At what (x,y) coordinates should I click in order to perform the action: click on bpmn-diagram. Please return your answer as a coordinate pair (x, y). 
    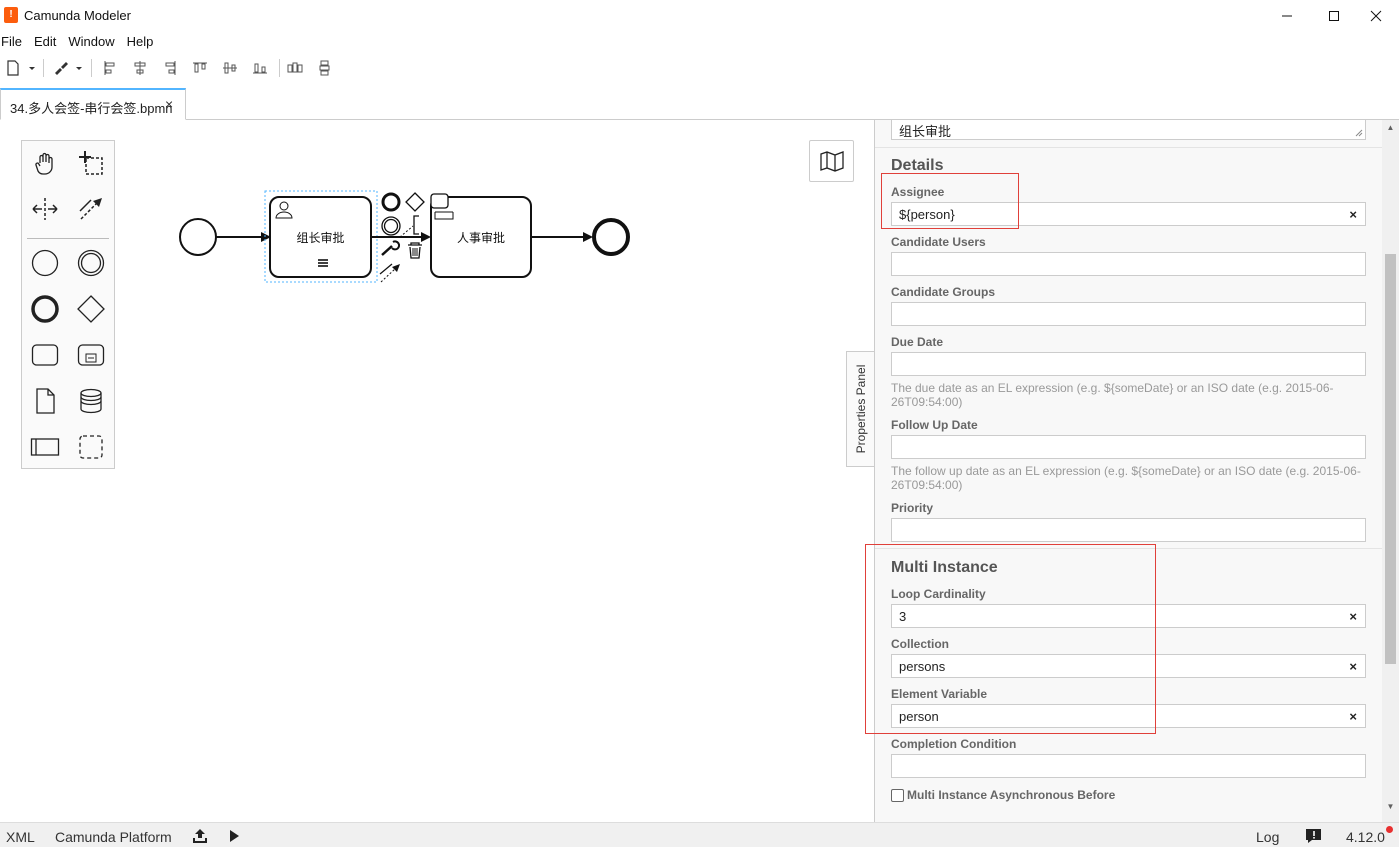
    Looking at the image, I should click on (404, 236).